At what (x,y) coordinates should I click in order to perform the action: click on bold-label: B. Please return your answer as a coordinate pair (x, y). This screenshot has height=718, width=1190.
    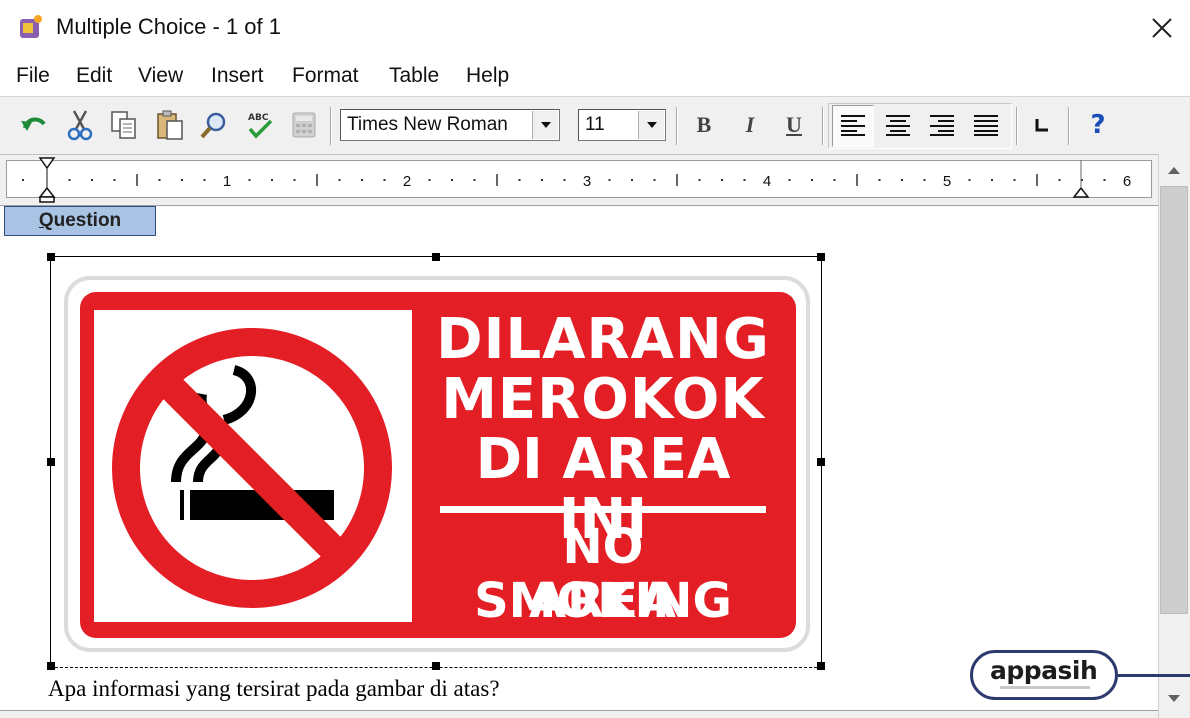
    Looking at the image, I should click on (704, 124).